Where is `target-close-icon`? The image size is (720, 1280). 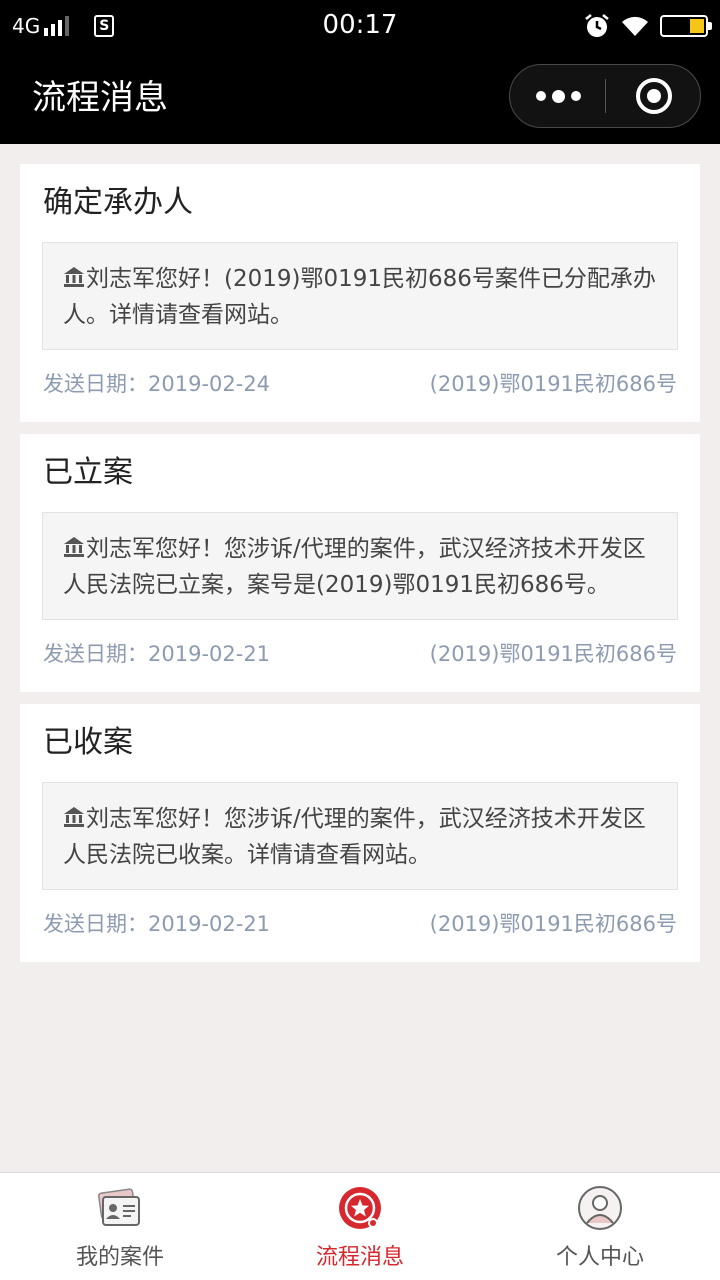 target-close-icon is located at coordinates (654, 96).